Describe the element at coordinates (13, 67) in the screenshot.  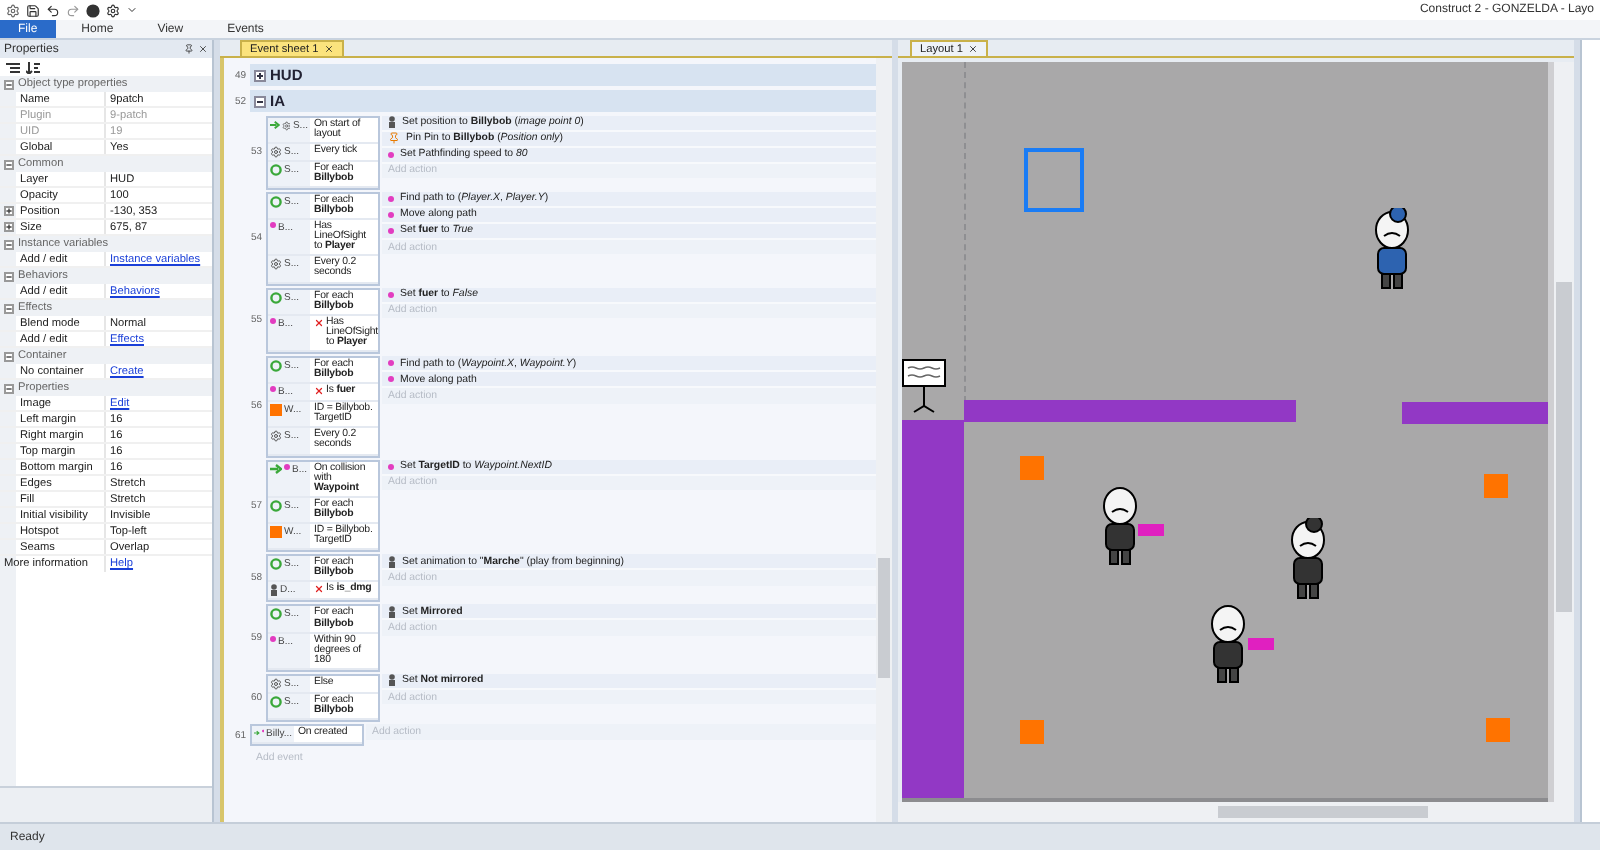
I see `categorized-icon` at that location.